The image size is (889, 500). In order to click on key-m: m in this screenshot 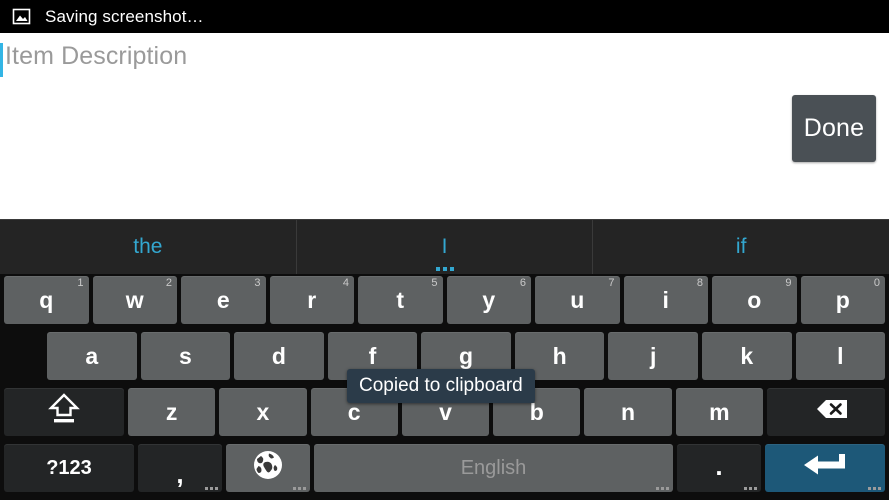, I will do `click(719, 412)`.